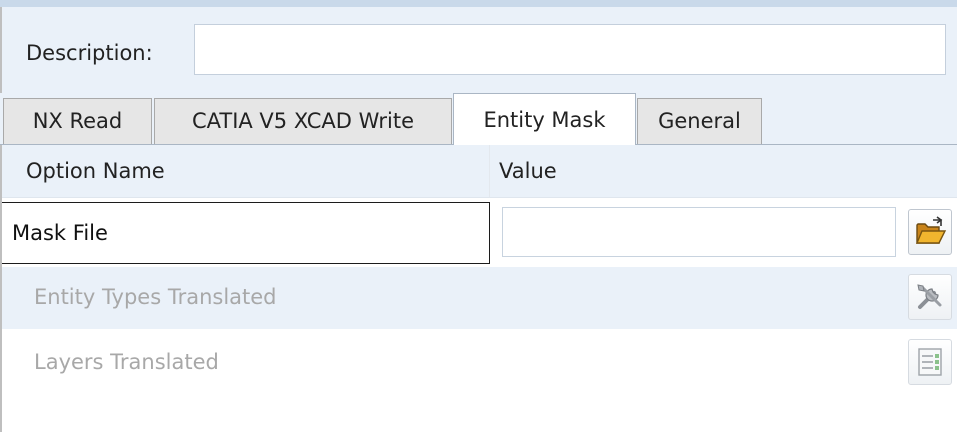  What do you see at coordinates (60, 233) in the screenshot?
I see `option-name-mask-file: Mask File` at bounding box center [60, 233].